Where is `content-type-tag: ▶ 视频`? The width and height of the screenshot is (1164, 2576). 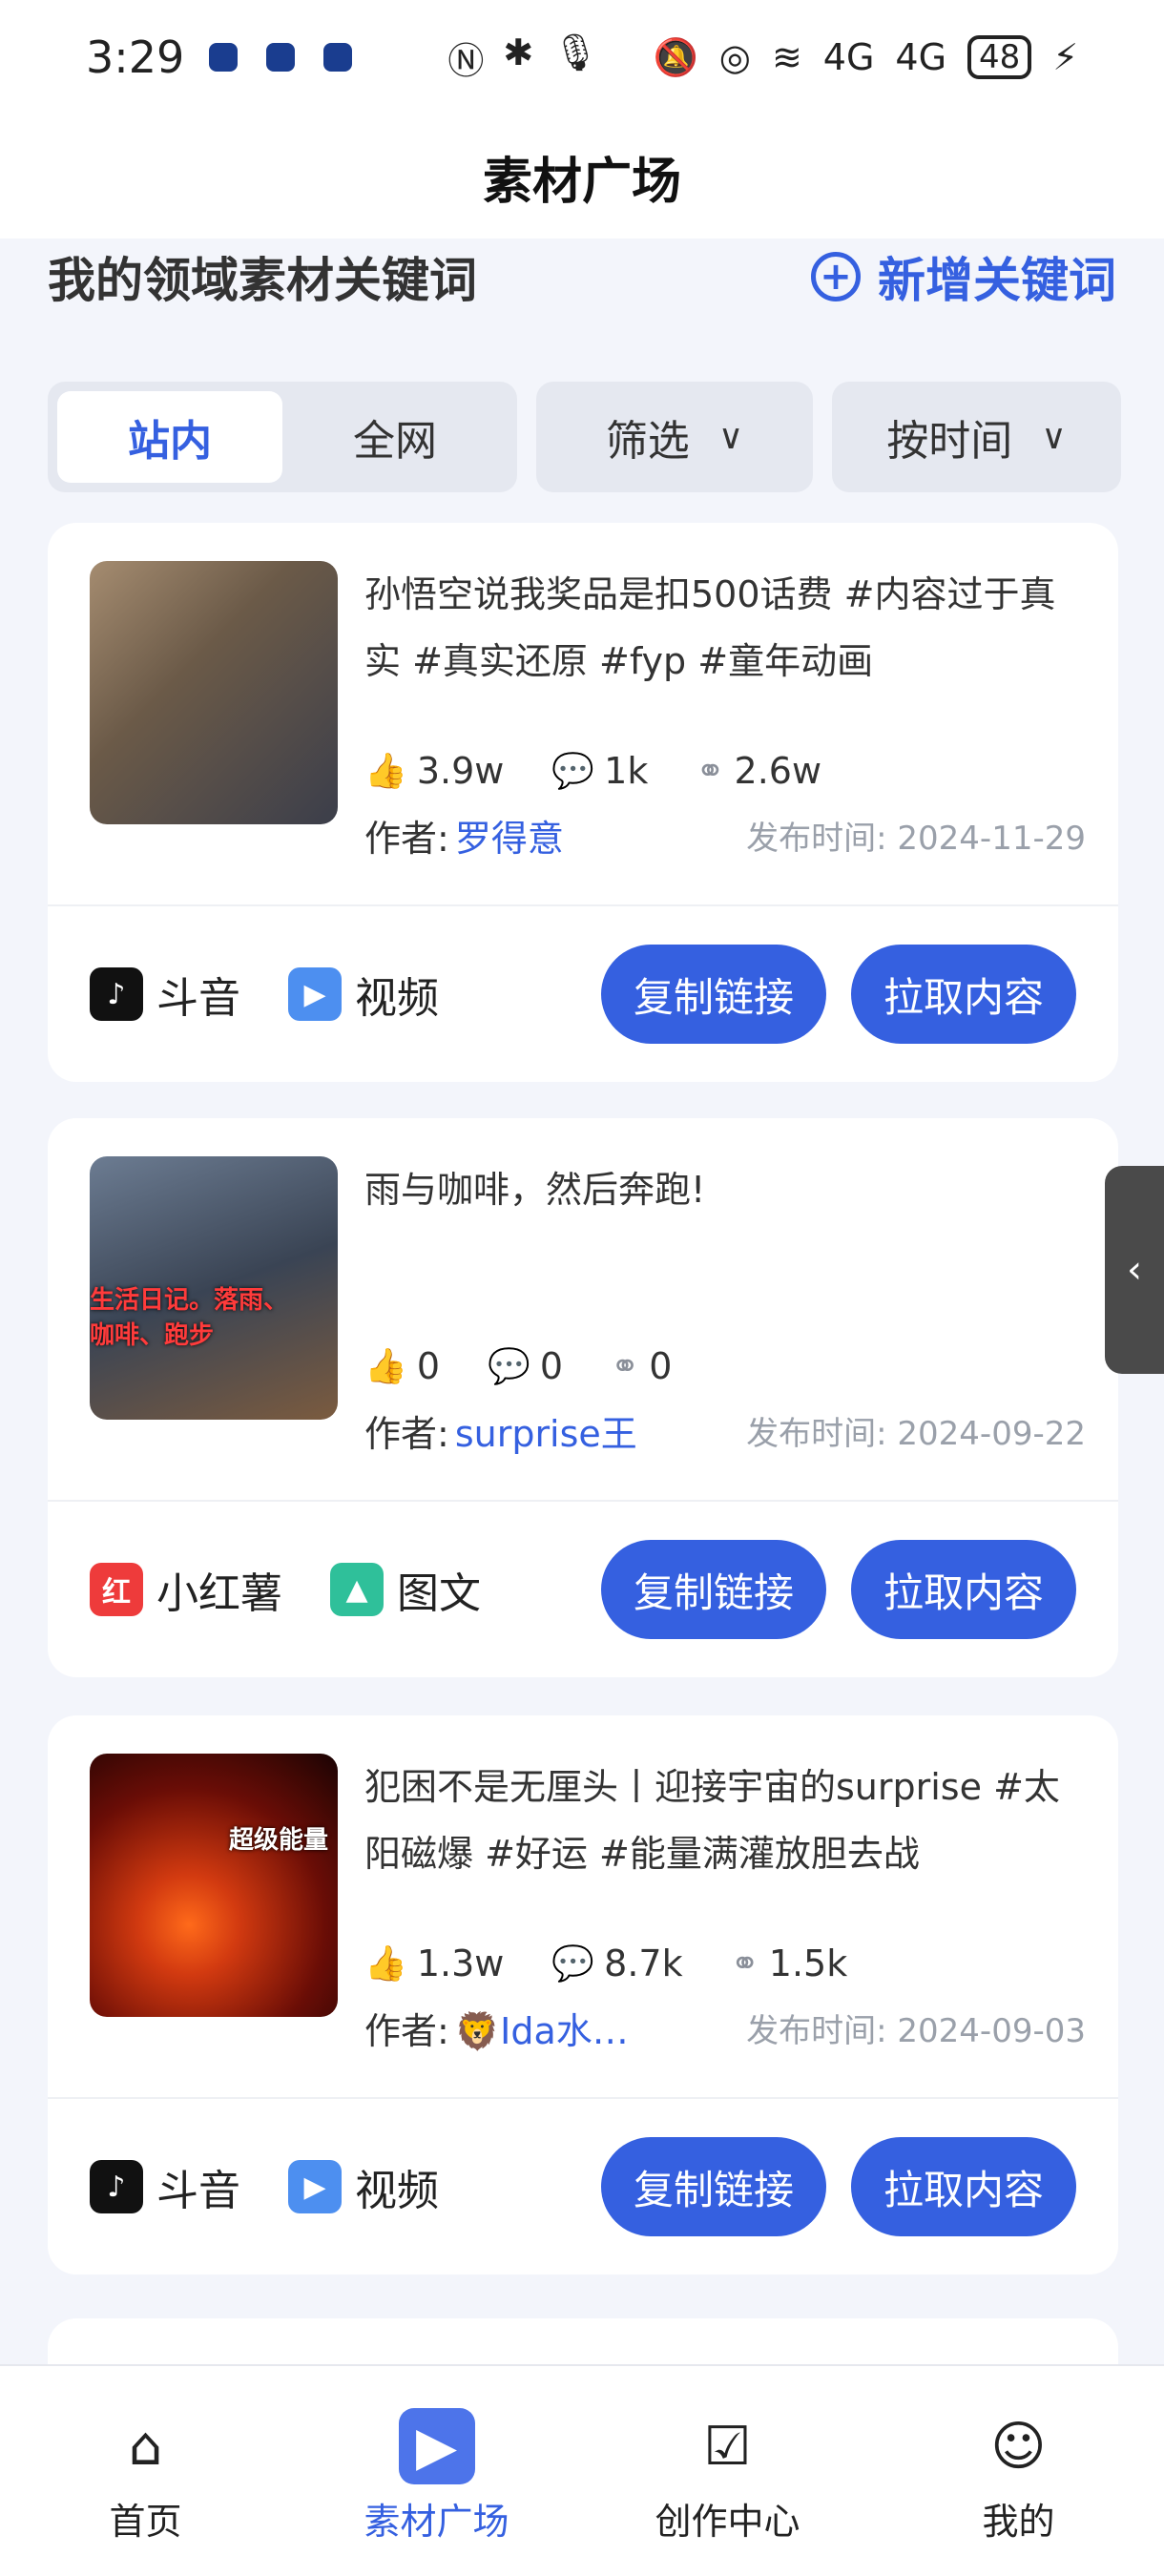 content-type-tag: ▶ 视频 is located at coordinates (364, 2186).